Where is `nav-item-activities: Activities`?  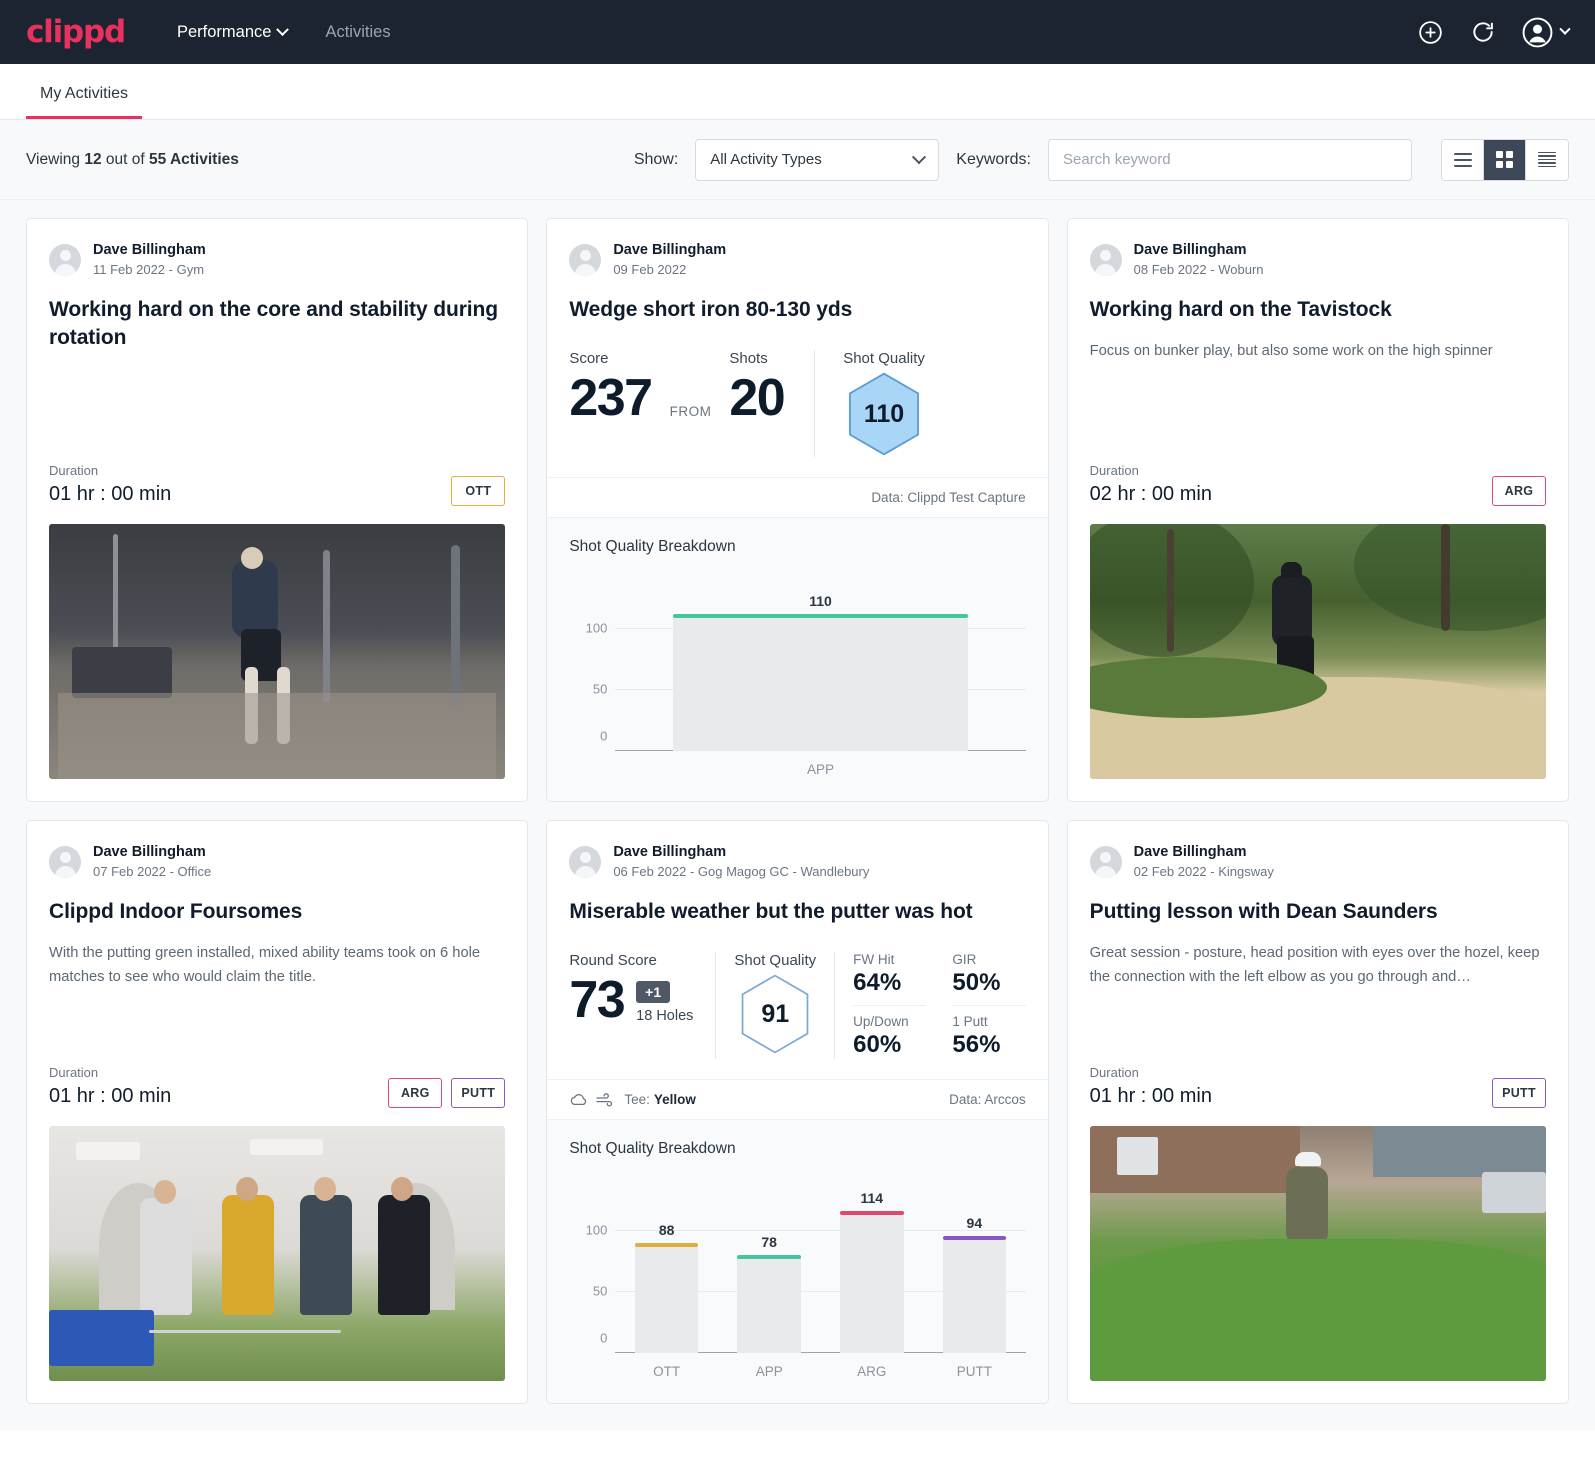 nav-item-activities: Activities is located at coordinates (357, 32).